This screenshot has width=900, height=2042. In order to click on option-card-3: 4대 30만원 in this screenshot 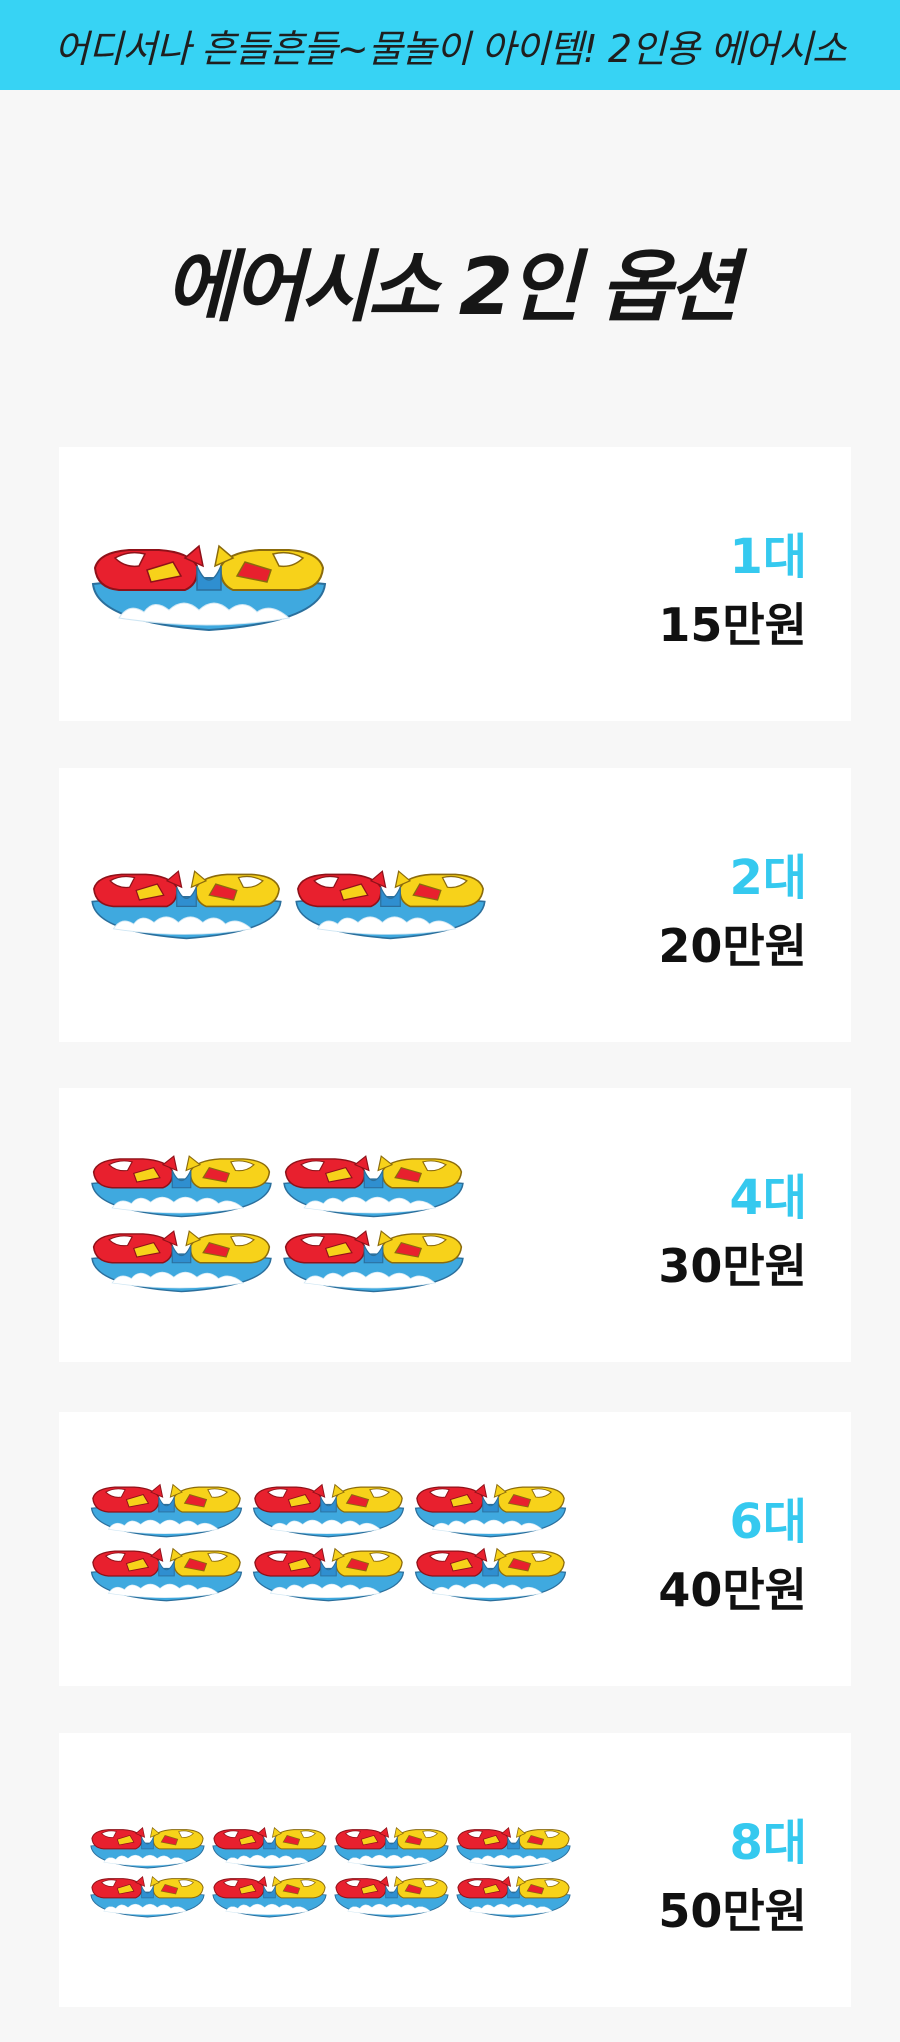, I will do `click(455, 1225)`.